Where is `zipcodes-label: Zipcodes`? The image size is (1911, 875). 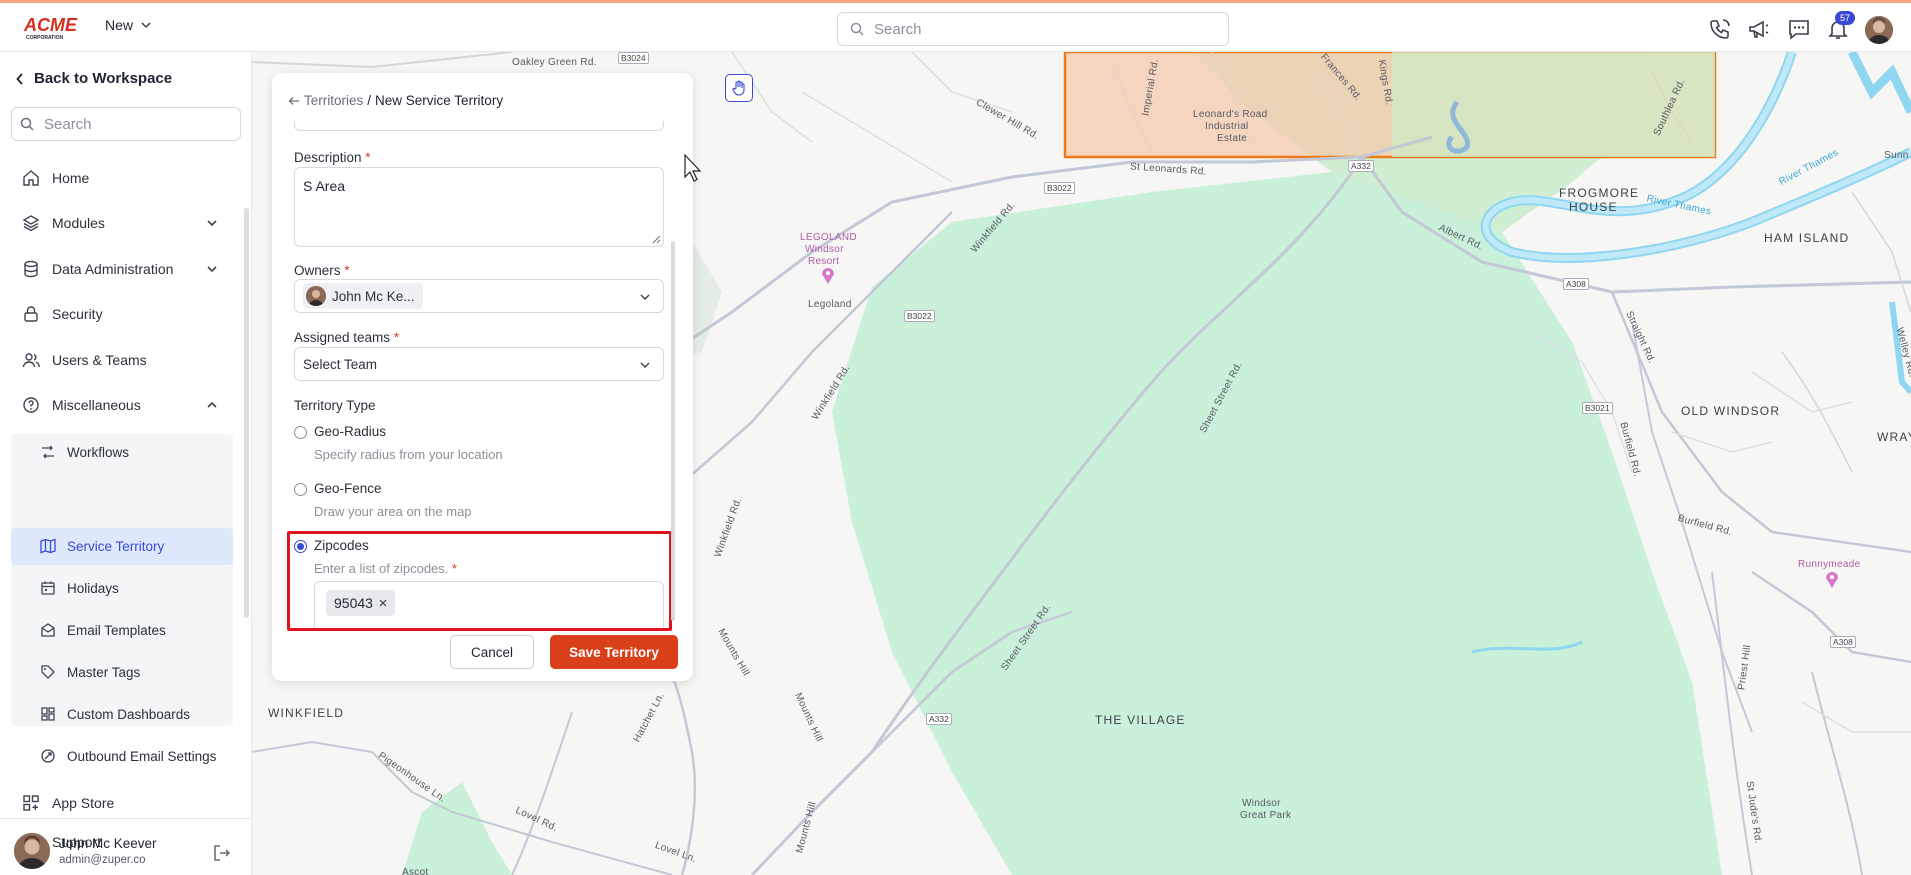 zipcodes-label: Zipcodes is located at coordinates (341, 545).